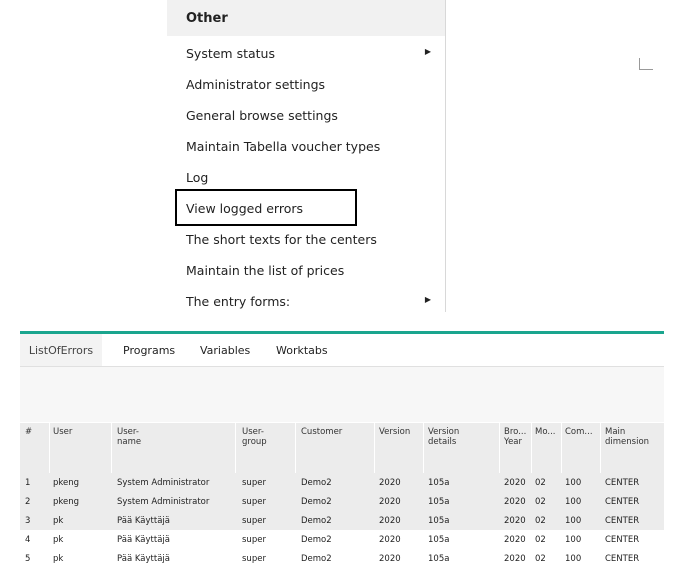  I want to click on menu-item: General browse settings, so click(306, 115).